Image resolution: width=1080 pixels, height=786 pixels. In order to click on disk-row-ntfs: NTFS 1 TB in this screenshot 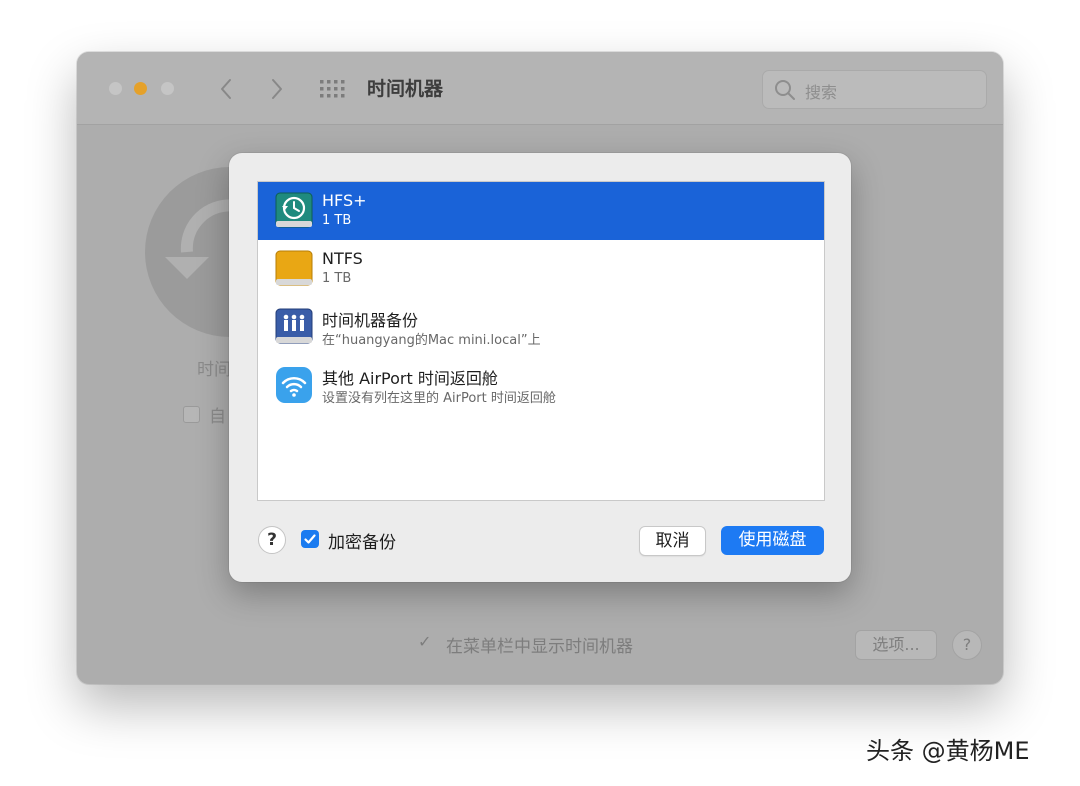, I will do `click(541, 269)`.